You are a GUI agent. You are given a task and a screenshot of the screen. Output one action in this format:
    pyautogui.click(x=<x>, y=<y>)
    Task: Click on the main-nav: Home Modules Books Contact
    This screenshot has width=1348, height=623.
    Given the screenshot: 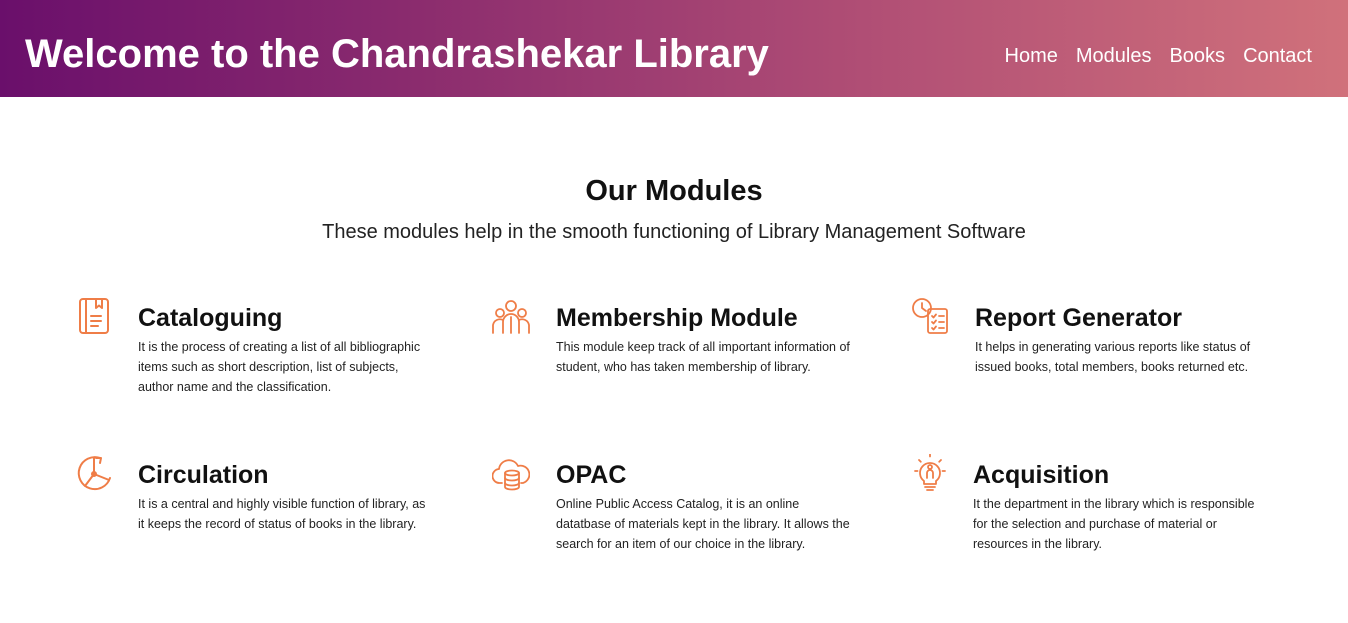 What is the action you would take?
    pyautogui.click(x=1159, y=56)
    